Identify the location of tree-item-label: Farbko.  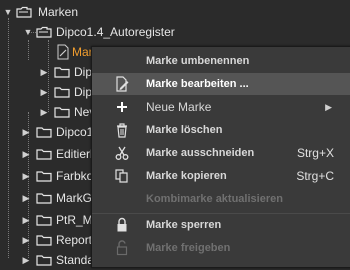
(75, 176).